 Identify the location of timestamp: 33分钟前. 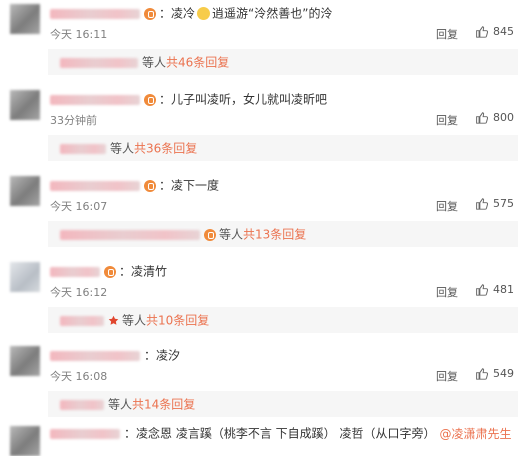
(73, 120).